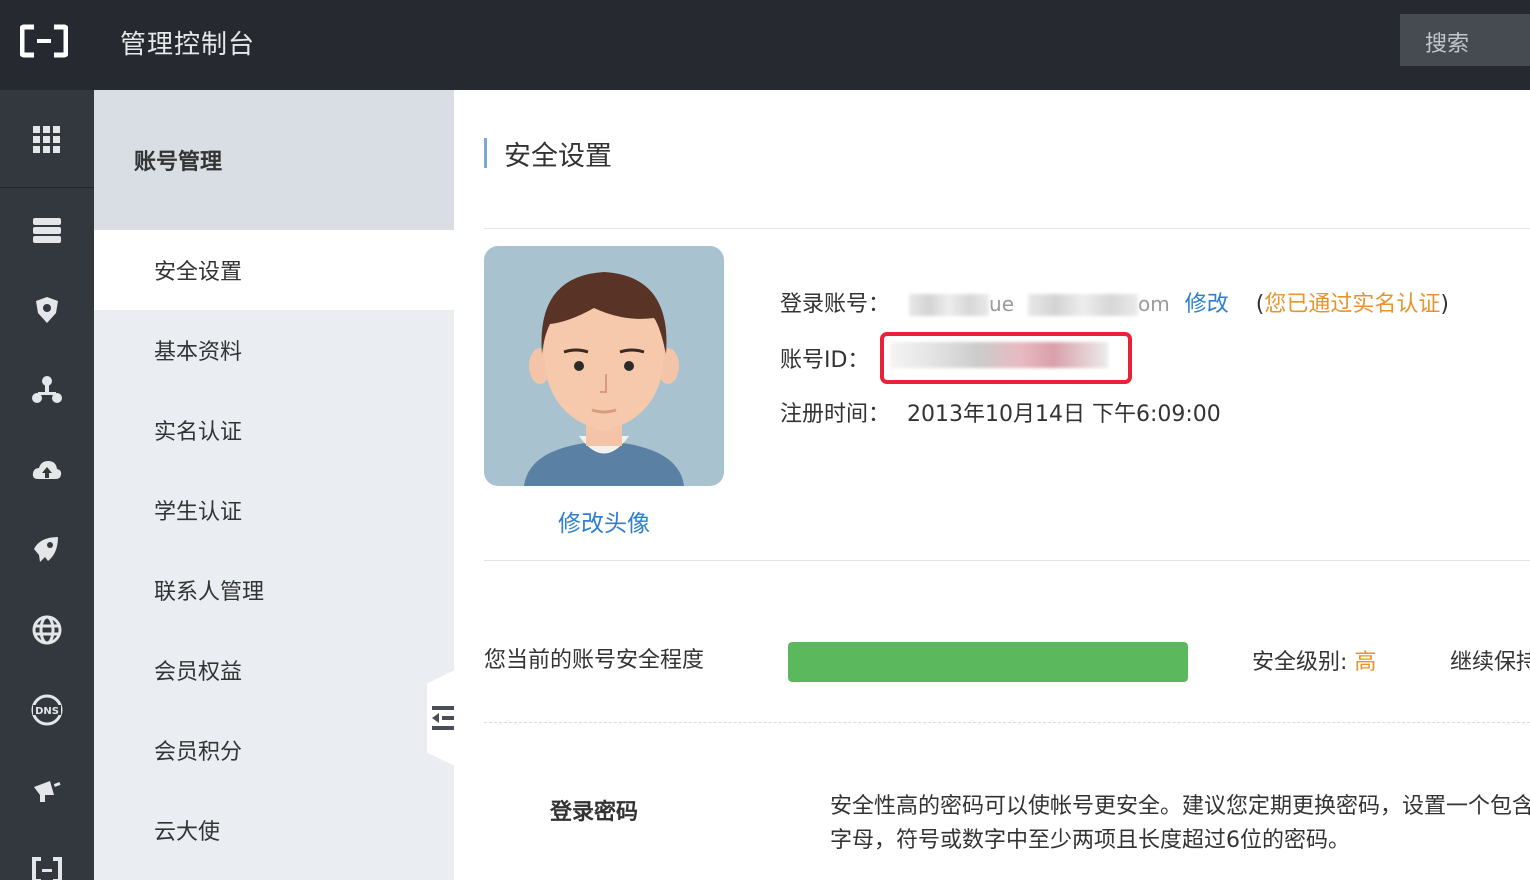  I want to click on security-grade: 安全级别: 高, so click(1314, 660).